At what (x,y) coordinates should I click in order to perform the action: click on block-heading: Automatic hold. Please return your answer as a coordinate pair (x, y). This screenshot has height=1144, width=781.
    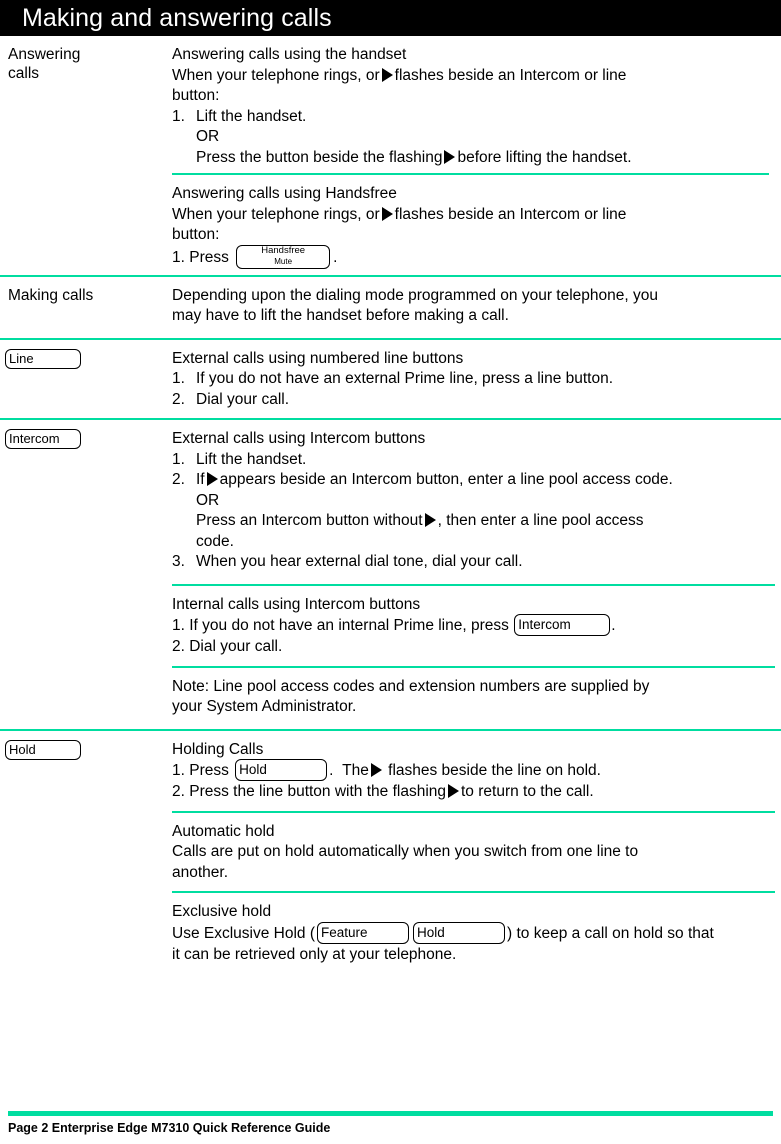
    Looking at the image, I should click on (223, 831).